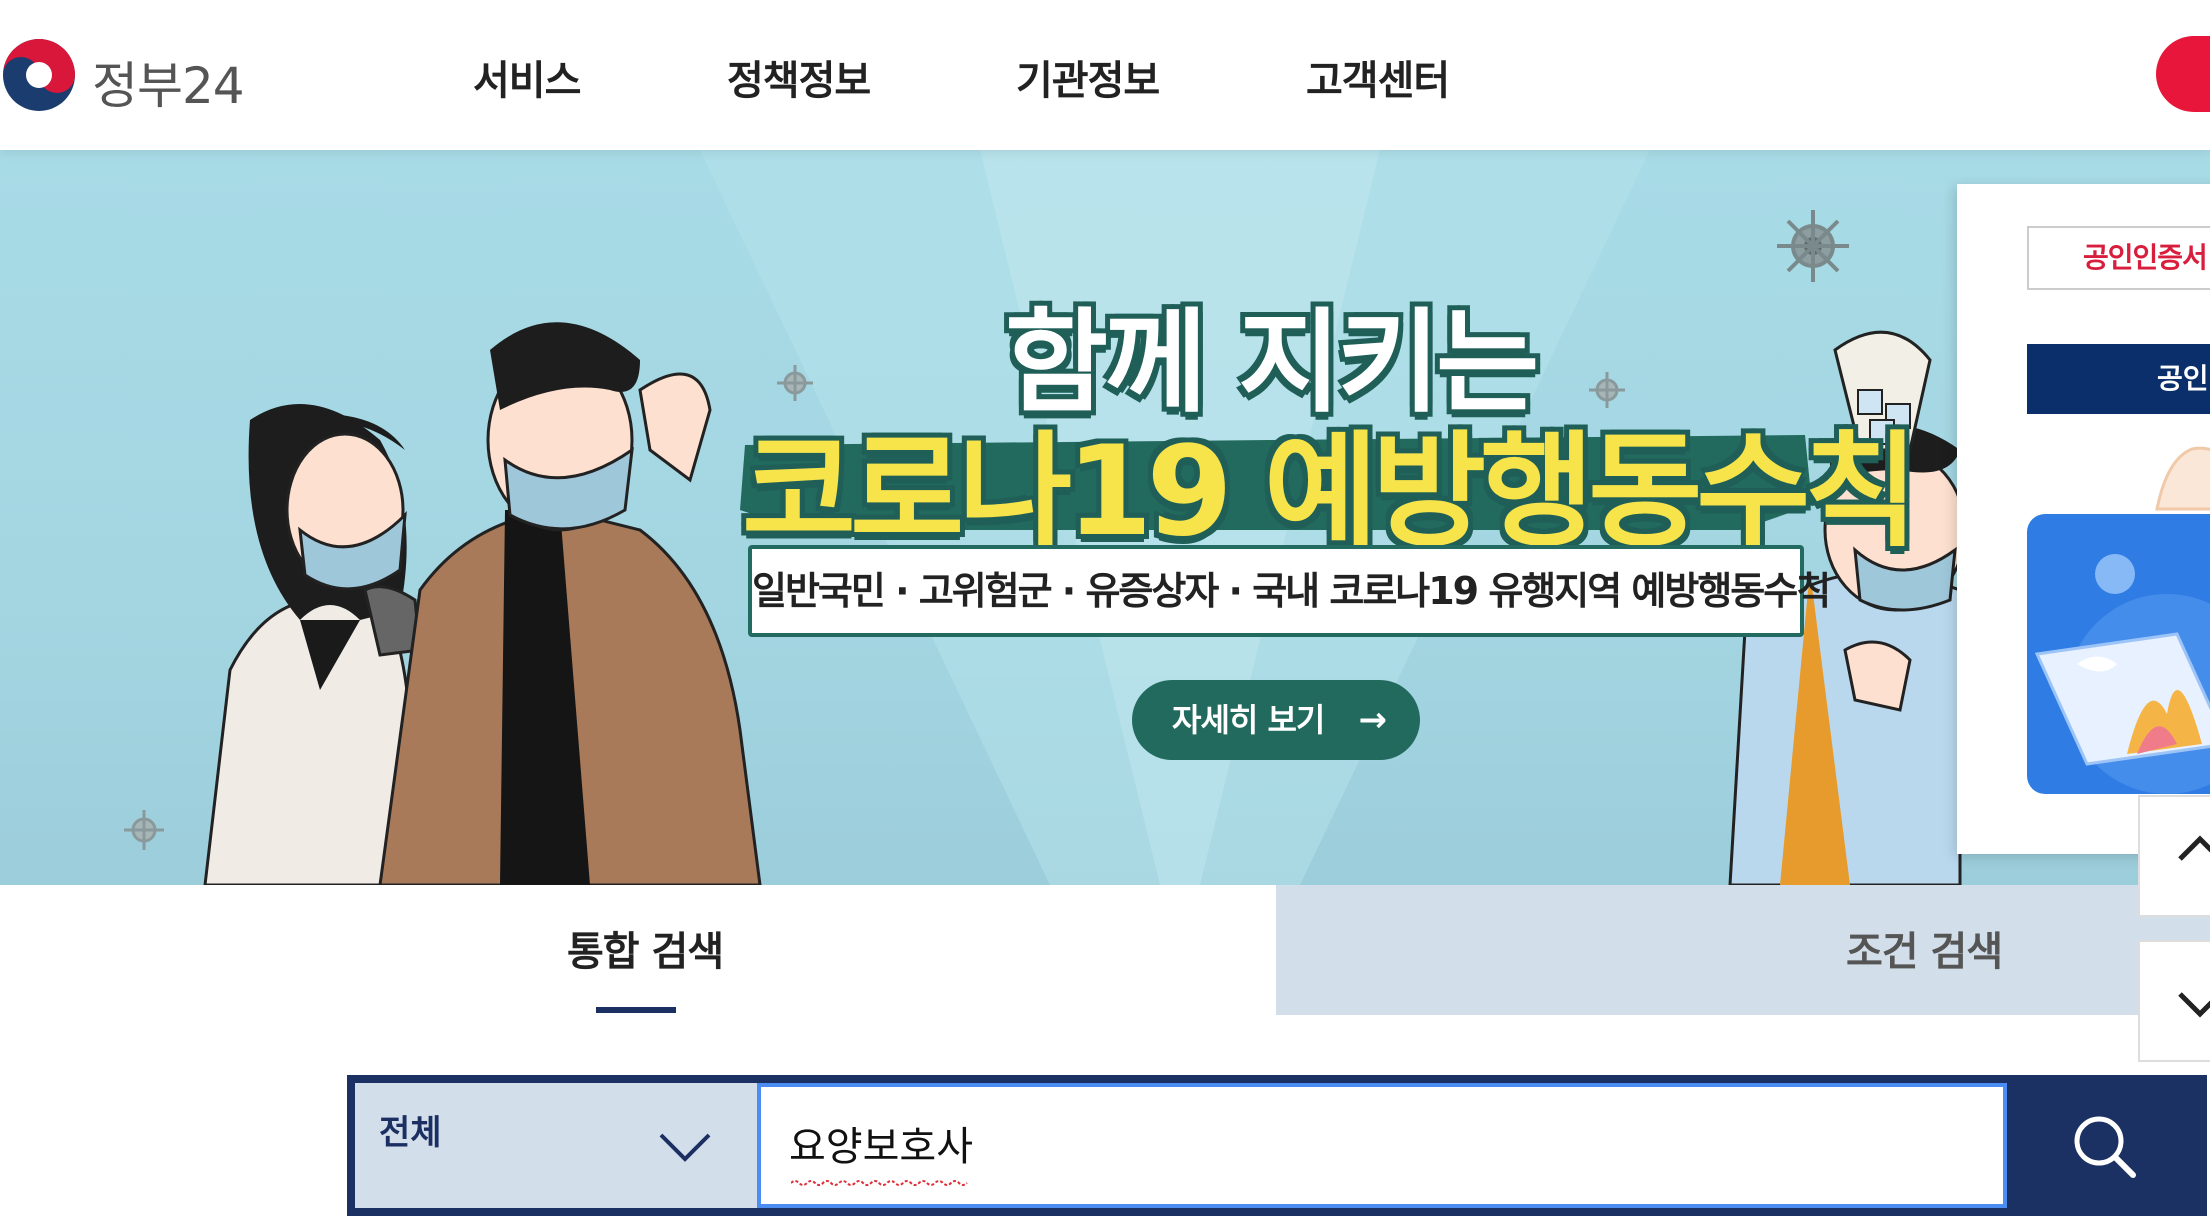 This screenshot has width=2210, height=1216. Describe the element at coordinates (1378, 77) in the screenshot. I see `nav-customer-center: 고객센터` at that location.